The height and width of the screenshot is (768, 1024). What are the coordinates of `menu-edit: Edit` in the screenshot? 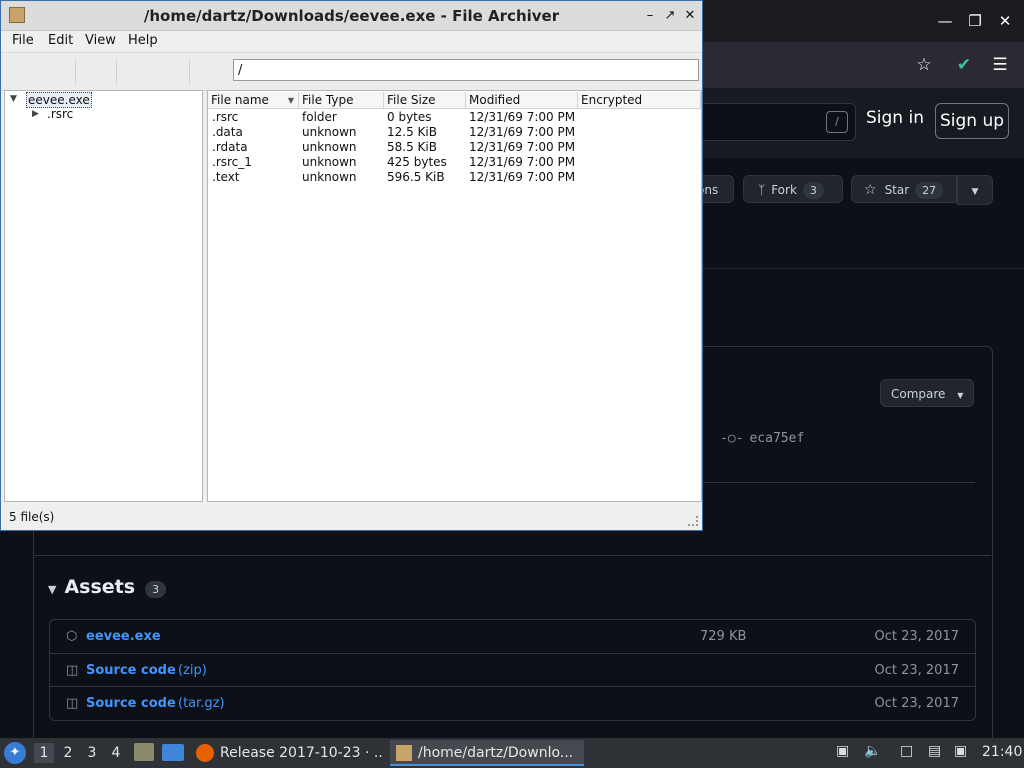 It's located at (60, 40).